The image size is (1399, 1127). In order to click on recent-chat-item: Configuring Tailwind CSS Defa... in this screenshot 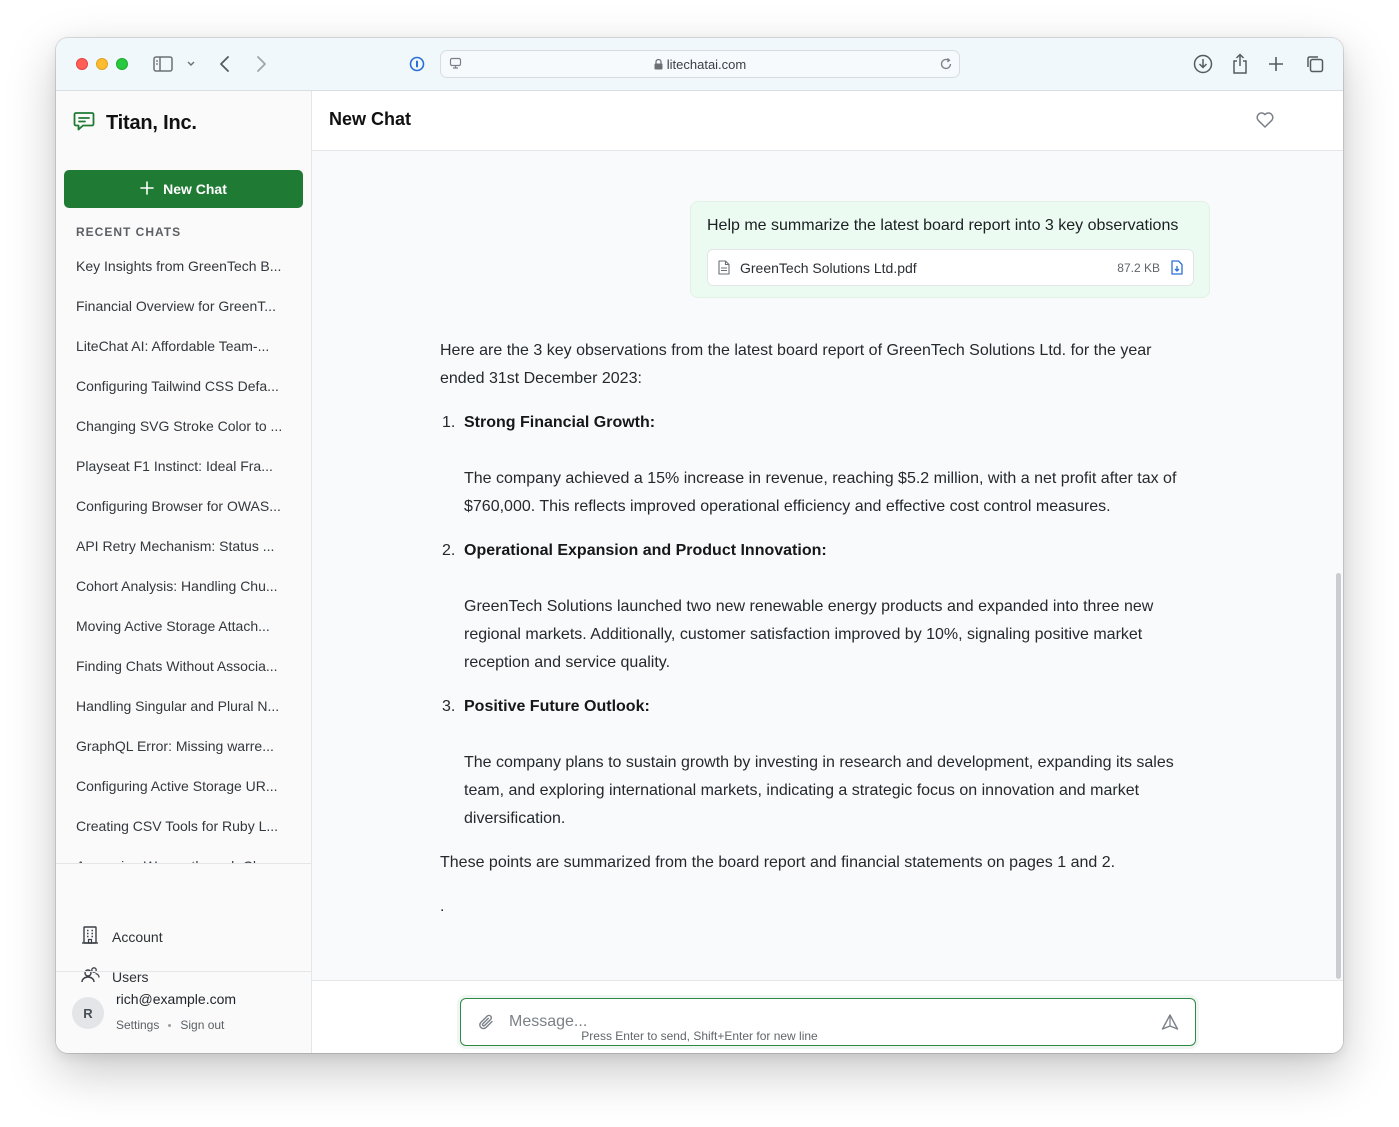, I will do `click(183, 386)`.